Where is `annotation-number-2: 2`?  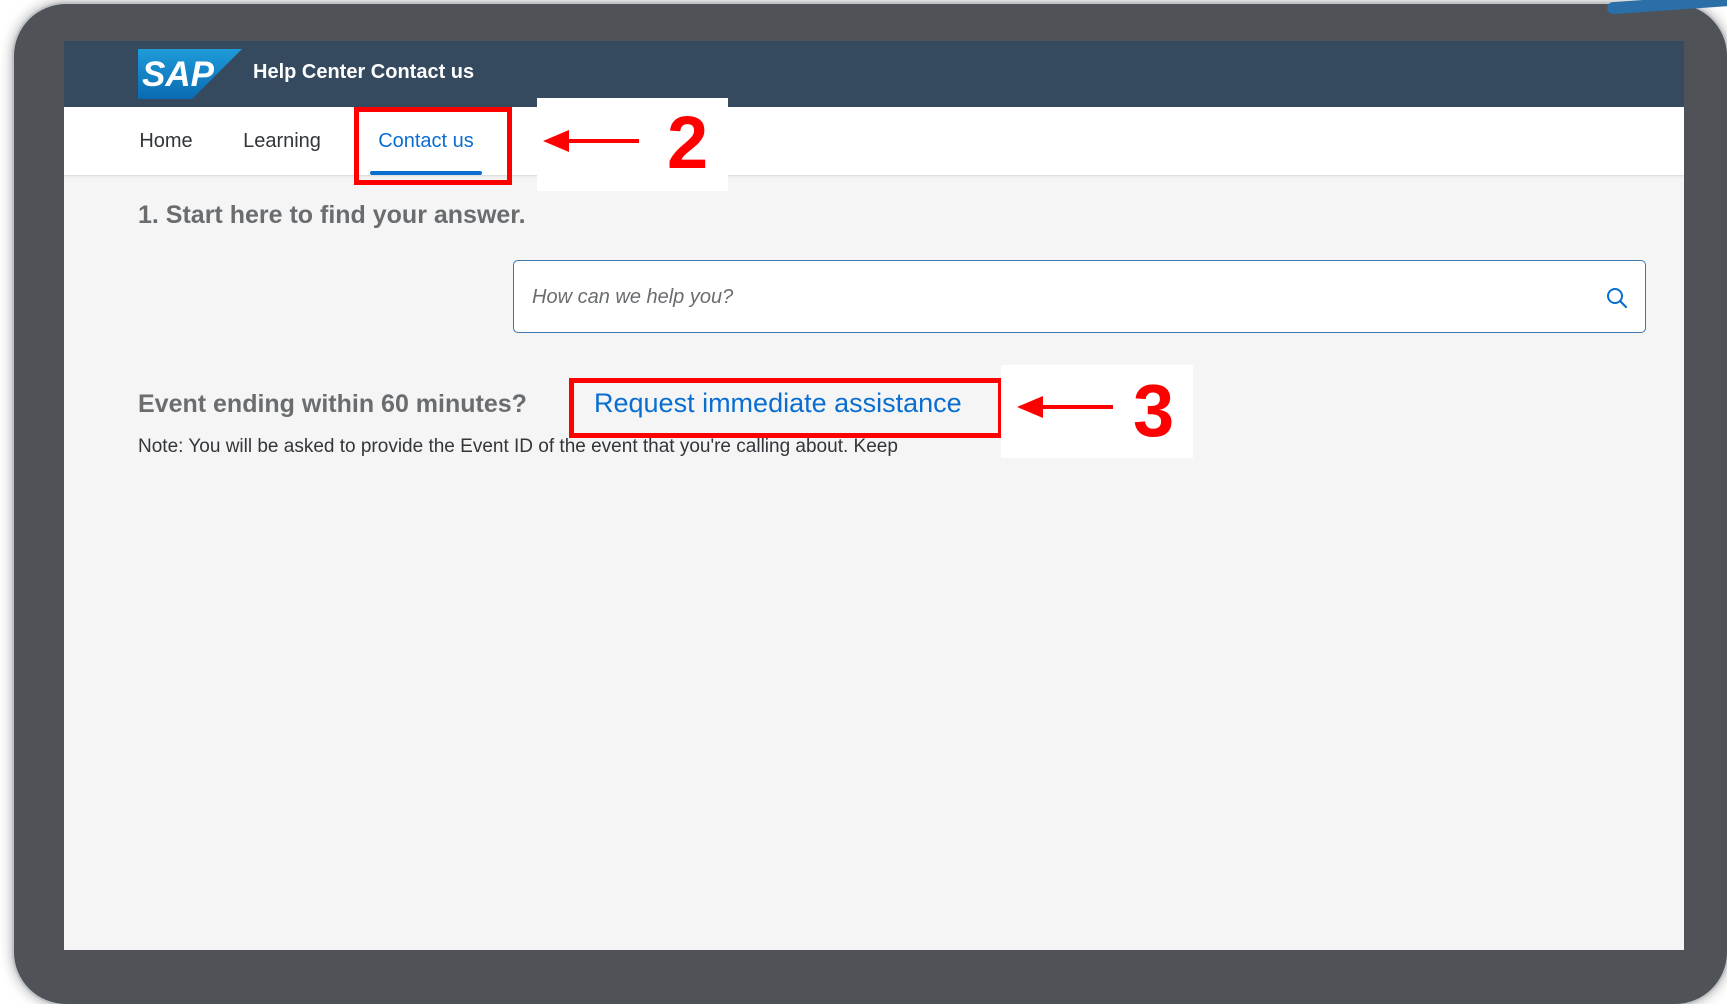
annotation-number-2: 2 is located at coordinates (688, 142).